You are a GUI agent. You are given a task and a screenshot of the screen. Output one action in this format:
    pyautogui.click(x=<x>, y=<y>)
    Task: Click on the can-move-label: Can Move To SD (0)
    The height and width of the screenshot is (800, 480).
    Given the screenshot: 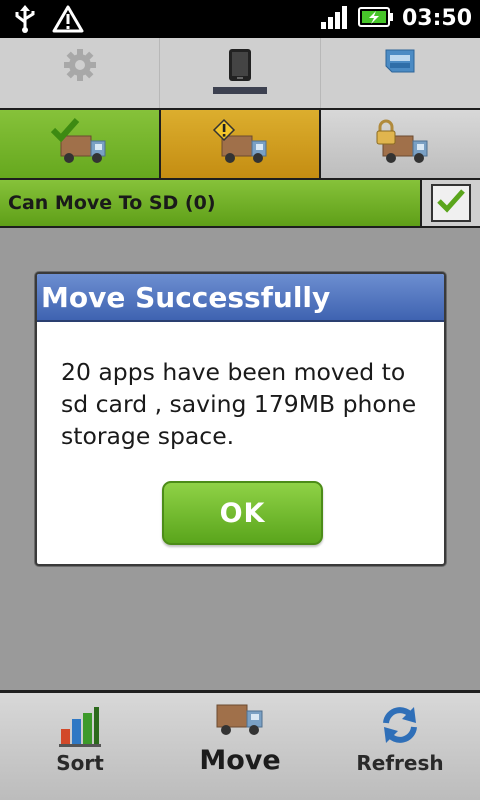 What is the action you would take?
    pyautogui.click(x=112, y=203)
    